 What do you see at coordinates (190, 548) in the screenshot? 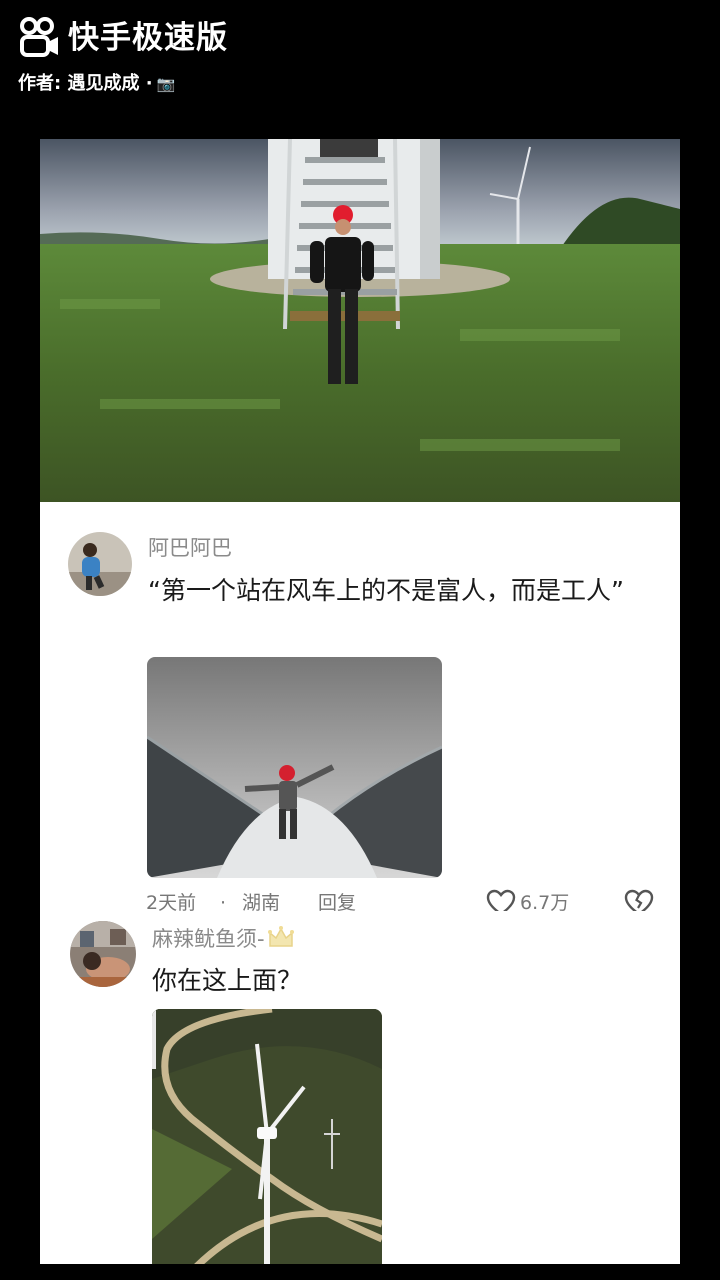
I see `comment-username: 阿巴阿巴` at bounding box center [190, 548].